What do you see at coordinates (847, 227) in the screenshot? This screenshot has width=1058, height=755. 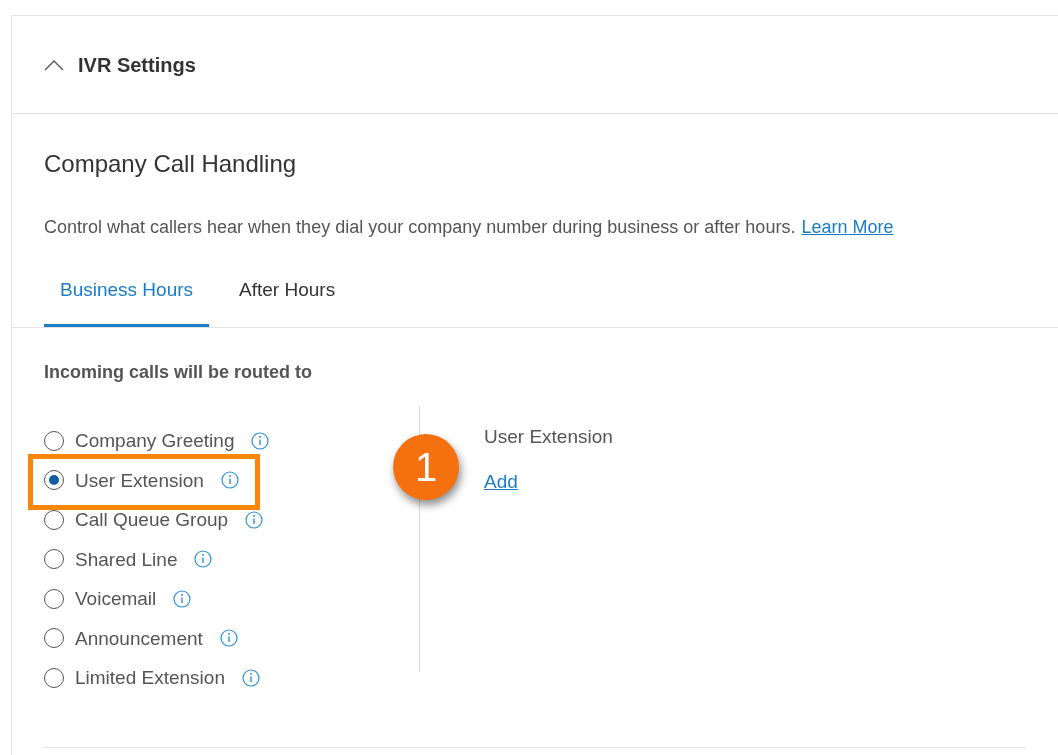 I see `learn-more-link: Learn More` at bounding box center [847, 227].